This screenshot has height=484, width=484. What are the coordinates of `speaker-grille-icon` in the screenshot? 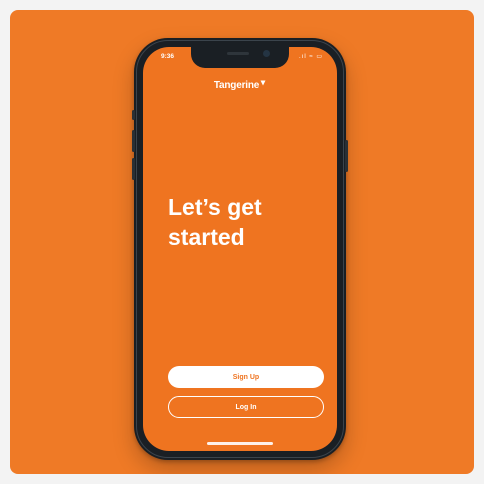 It's located at (238, 53).